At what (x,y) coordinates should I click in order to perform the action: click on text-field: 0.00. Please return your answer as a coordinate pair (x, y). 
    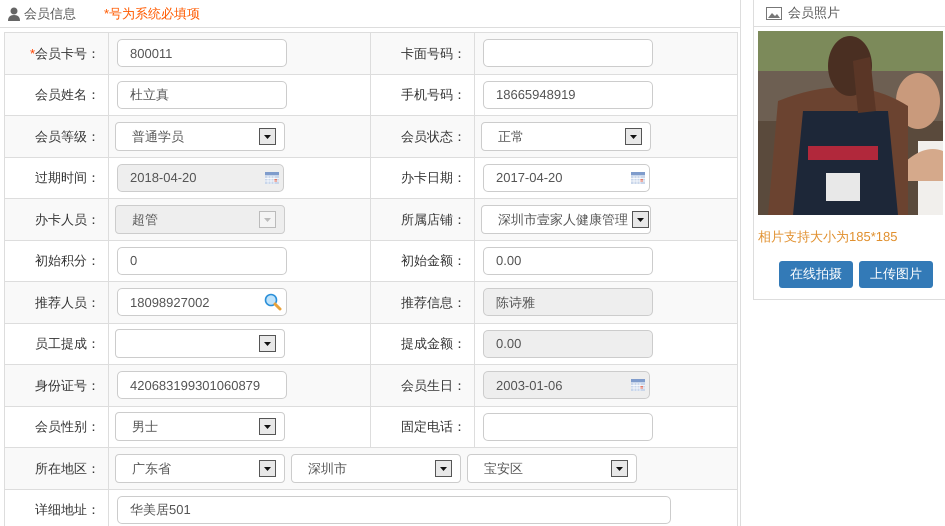
    Looking at the image, I should click on (568, 260).